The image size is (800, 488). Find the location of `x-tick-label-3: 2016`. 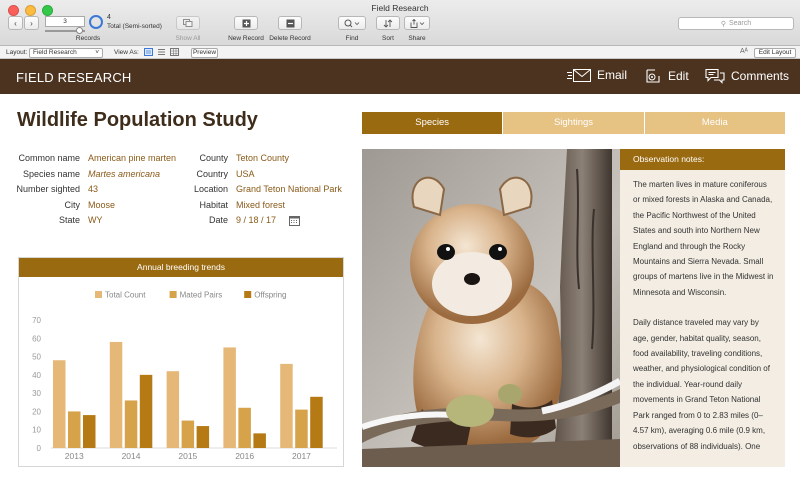

x-tick-label-3: 2016 is located at coordinates (244, 456).